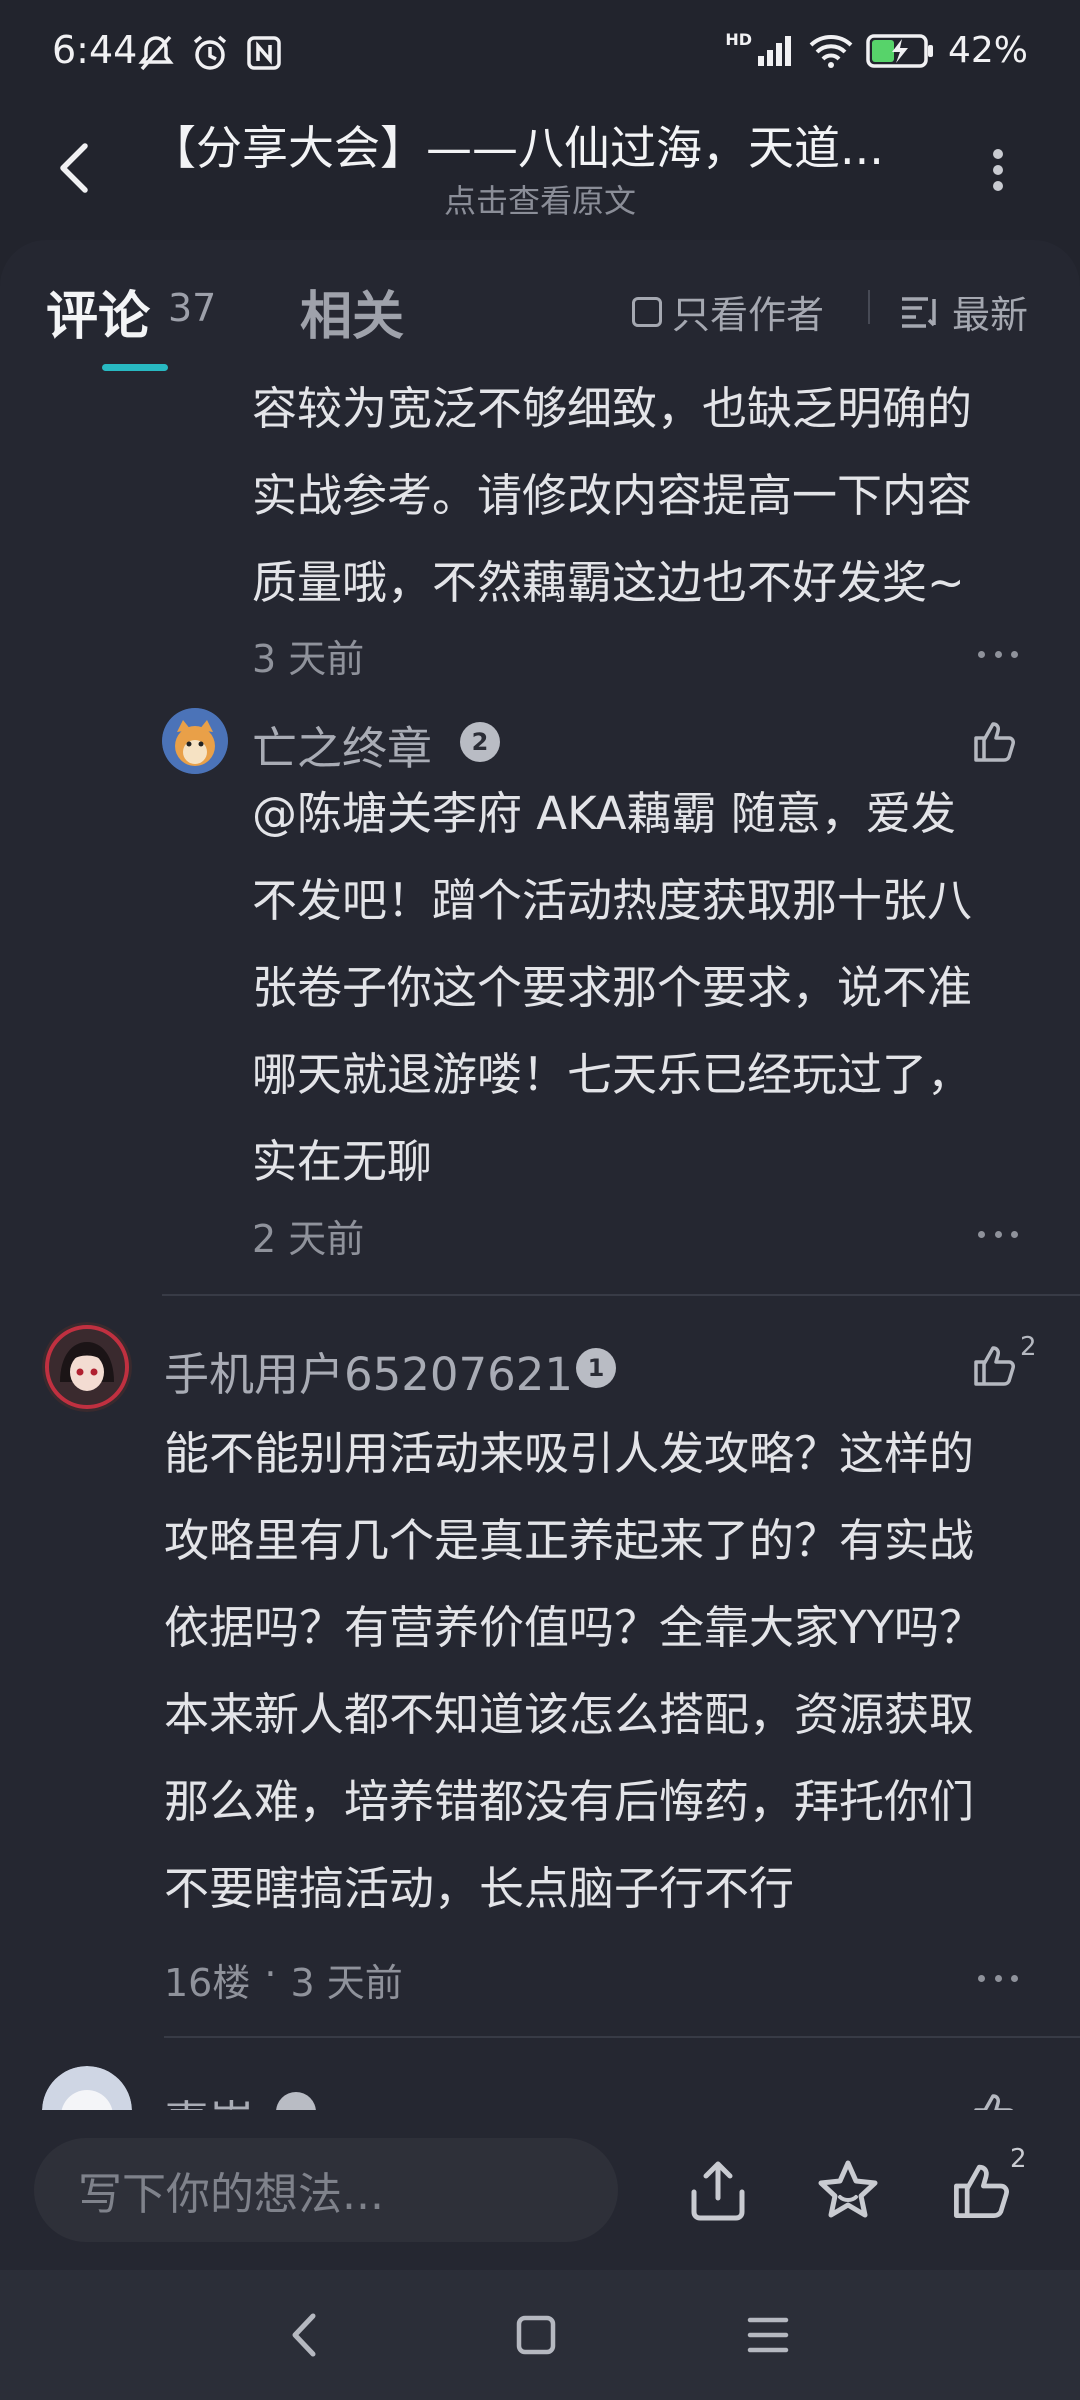 The height and width of the screenshot is (2400, 1080). Describe the element at coordinates (296, 2101) in the screenshot. I see `level-badge` at that location.